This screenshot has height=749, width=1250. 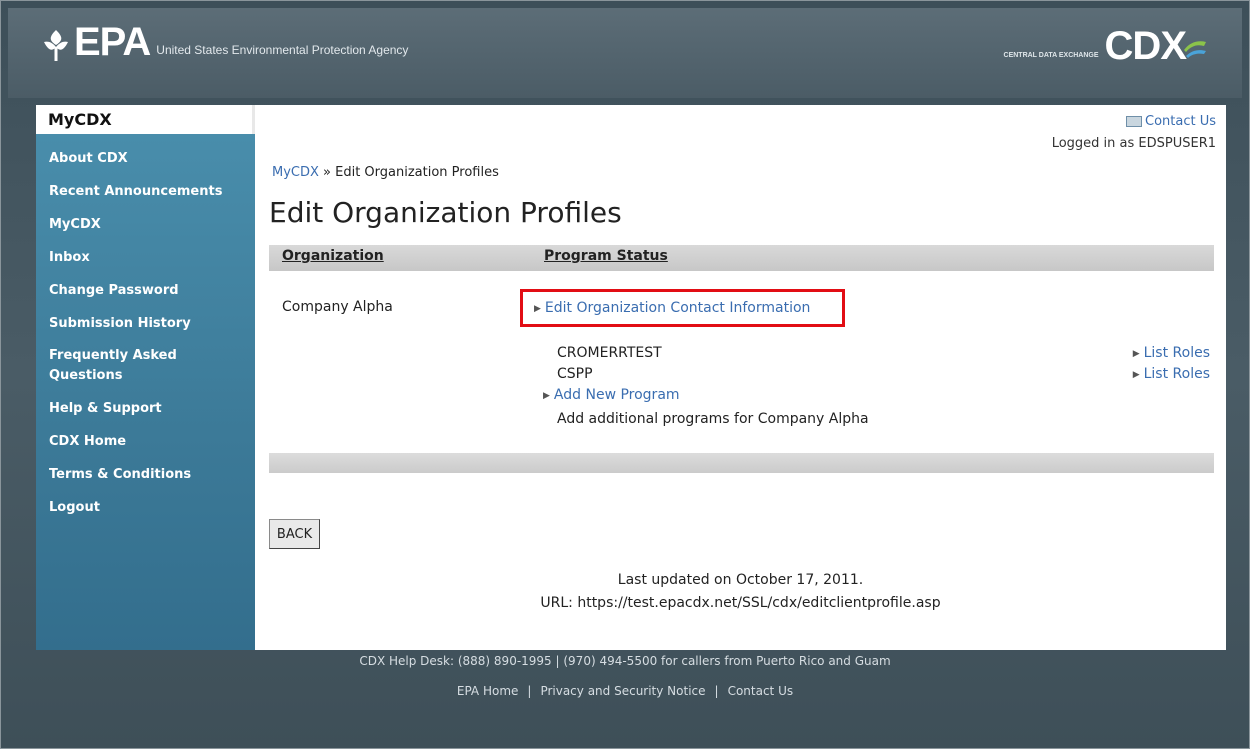 What do you see at coordinates (1133, 143) in the screenshot?
I see `logged-in-status: Logged in as EDSPUSER1` at bounding box center [1133, 143].